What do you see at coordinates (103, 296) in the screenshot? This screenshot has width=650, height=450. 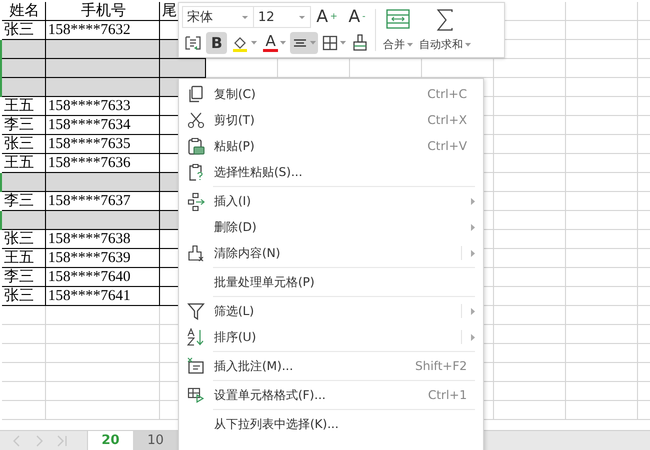 I see `table-cell: 158****7641` at bounding box center [103, 296].